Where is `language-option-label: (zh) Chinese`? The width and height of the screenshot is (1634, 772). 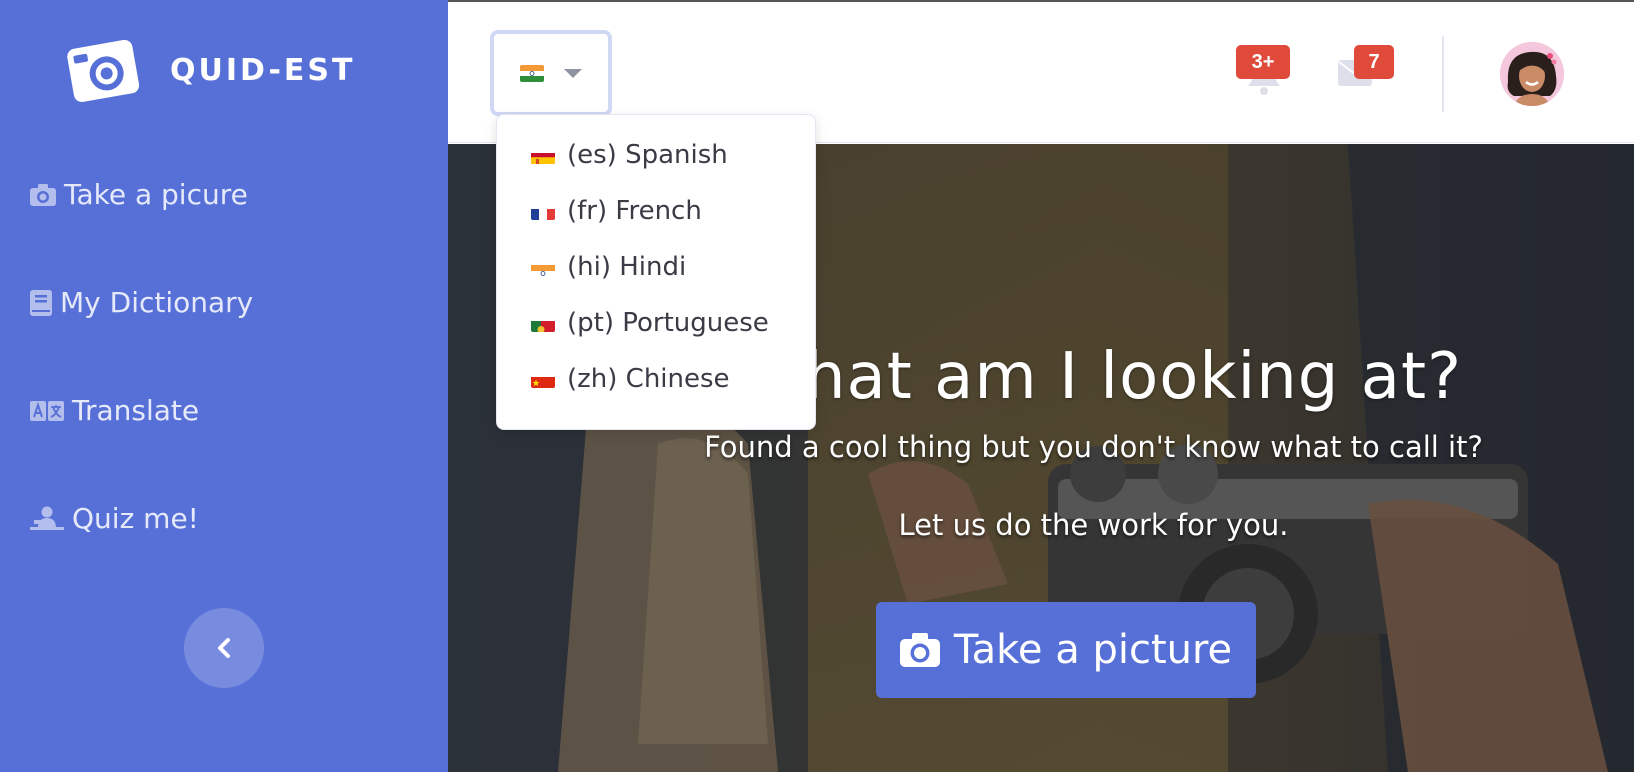
language-option-label: (zh) Chinese is located at coordinates (648, 379).